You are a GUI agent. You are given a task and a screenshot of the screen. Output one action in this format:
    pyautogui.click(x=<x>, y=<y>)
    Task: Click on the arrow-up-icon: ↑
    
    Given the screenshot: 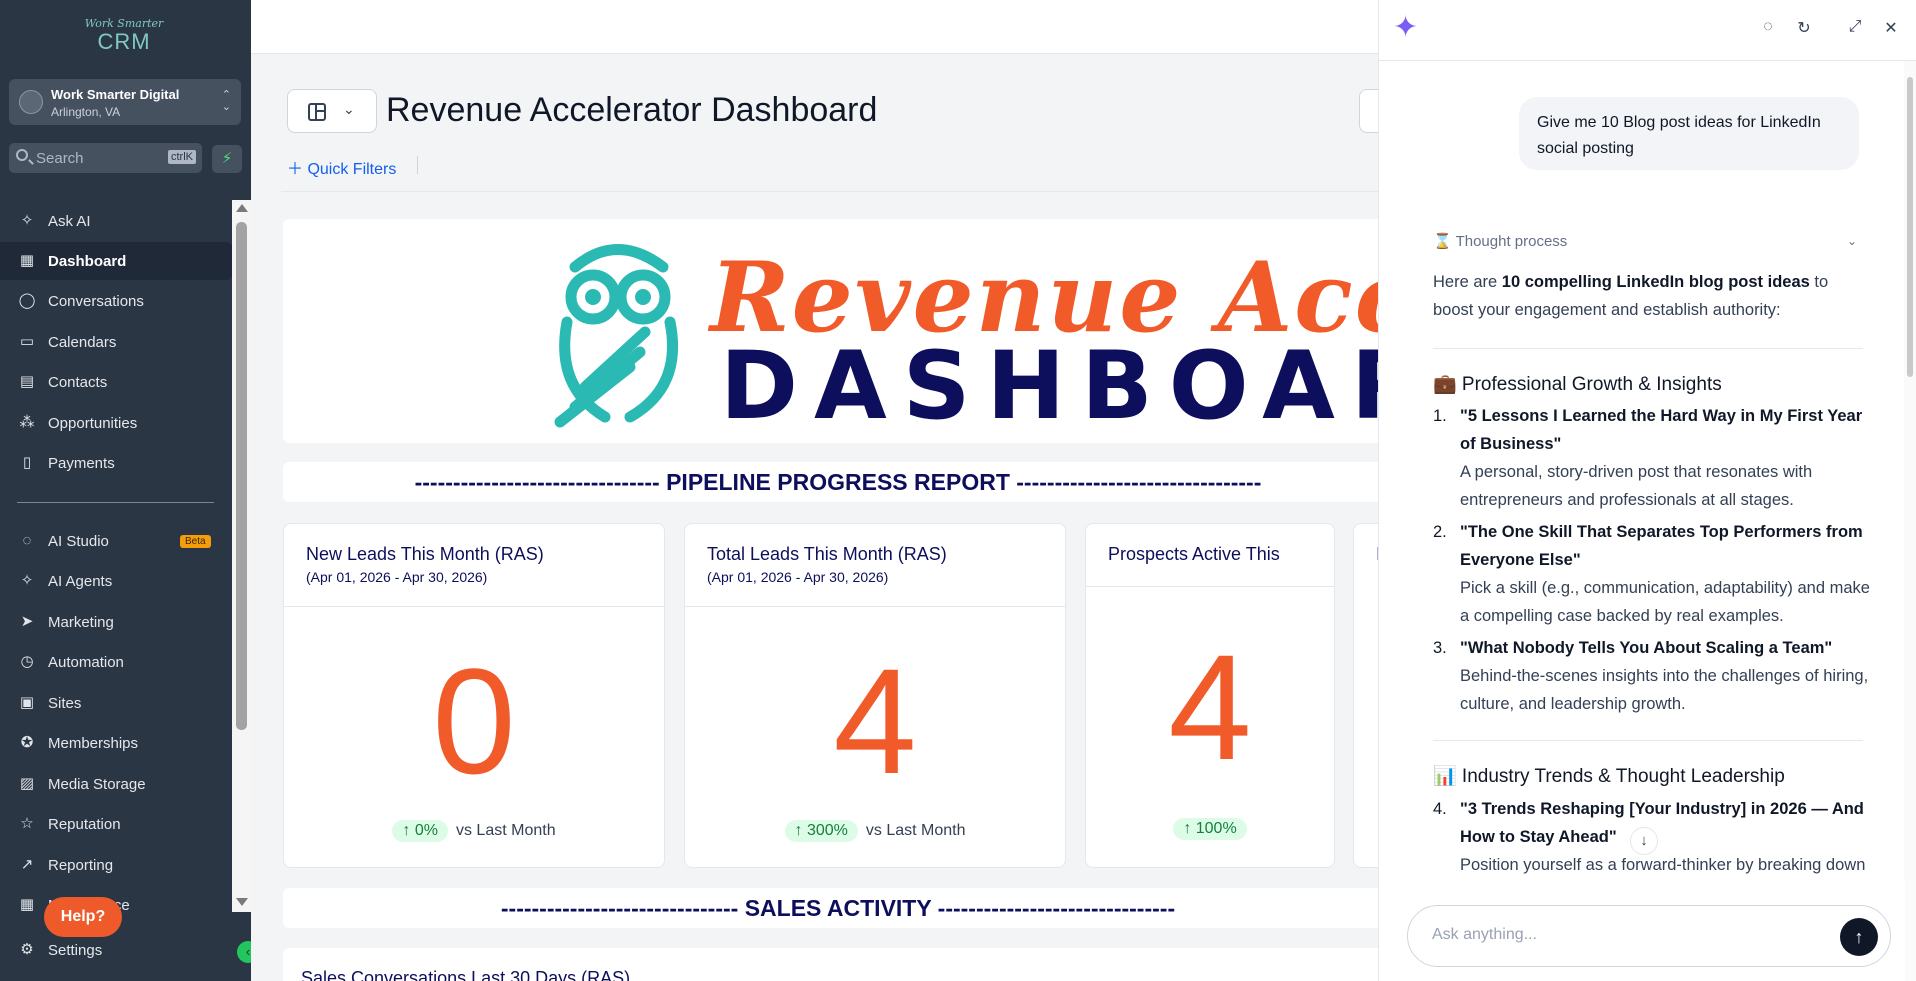 What is the action you would take?
    pyautogui.click(x=1859, y=937)
    